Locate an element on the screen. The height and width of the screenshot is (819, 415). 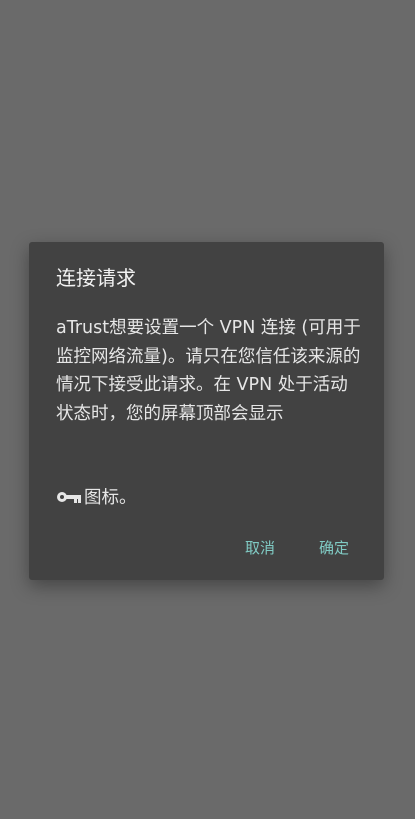
dialog-title: 连接请求 is located at coordinates (96, 278).